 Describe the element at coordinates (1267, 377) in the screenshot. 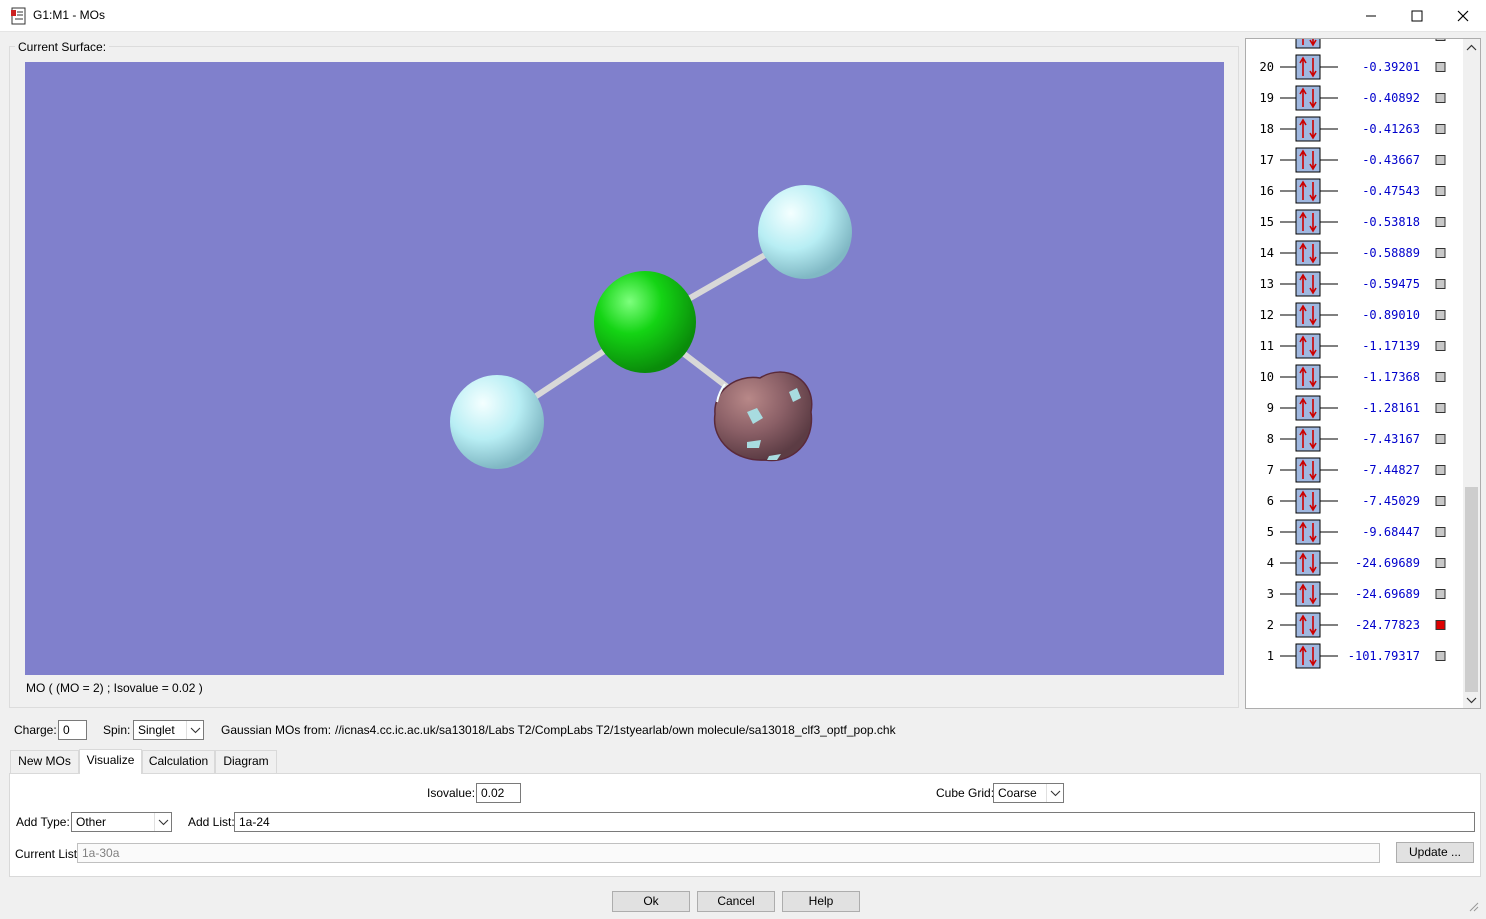

I see `mo-number: 10` at that location.